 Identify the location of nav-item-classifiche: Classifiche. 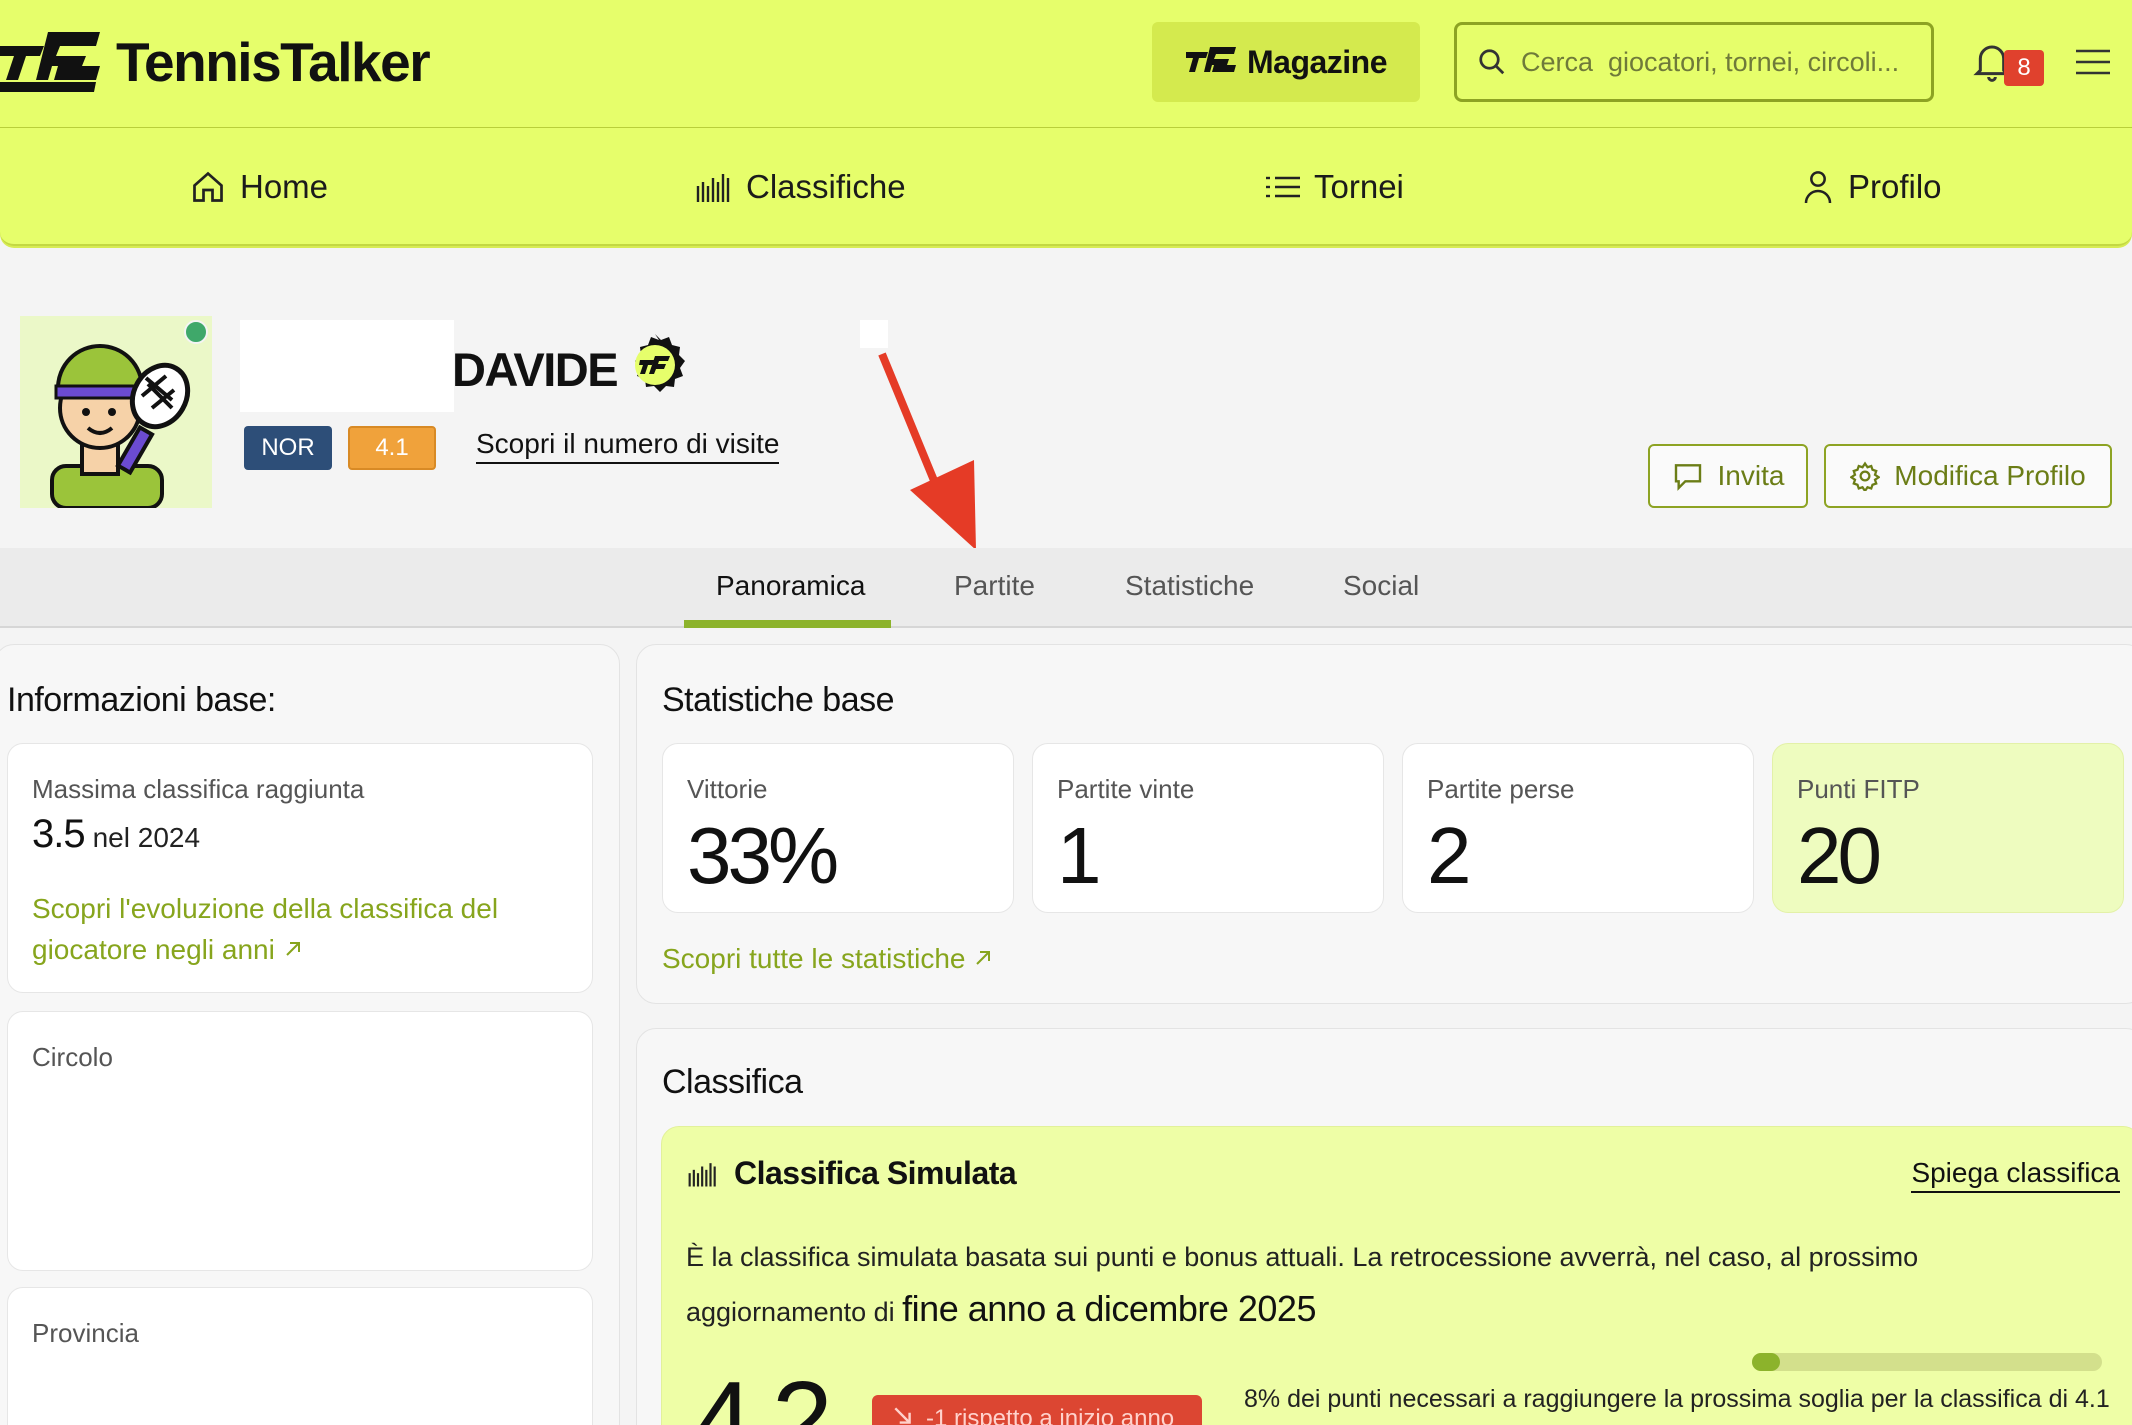
(801, 187).